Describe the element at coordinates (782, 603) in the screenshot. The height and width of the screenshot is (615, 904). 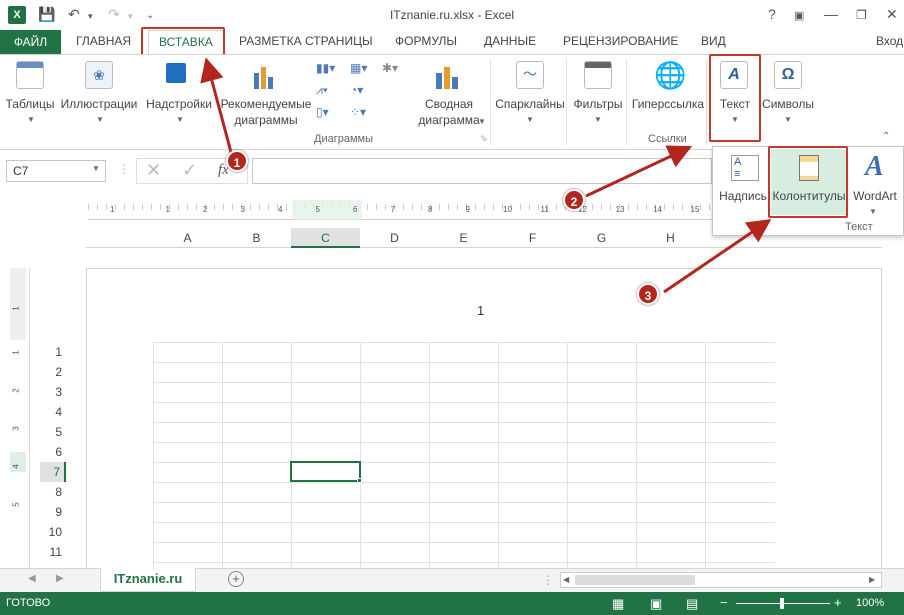
I see `zoom-slider-thumb` at that location.